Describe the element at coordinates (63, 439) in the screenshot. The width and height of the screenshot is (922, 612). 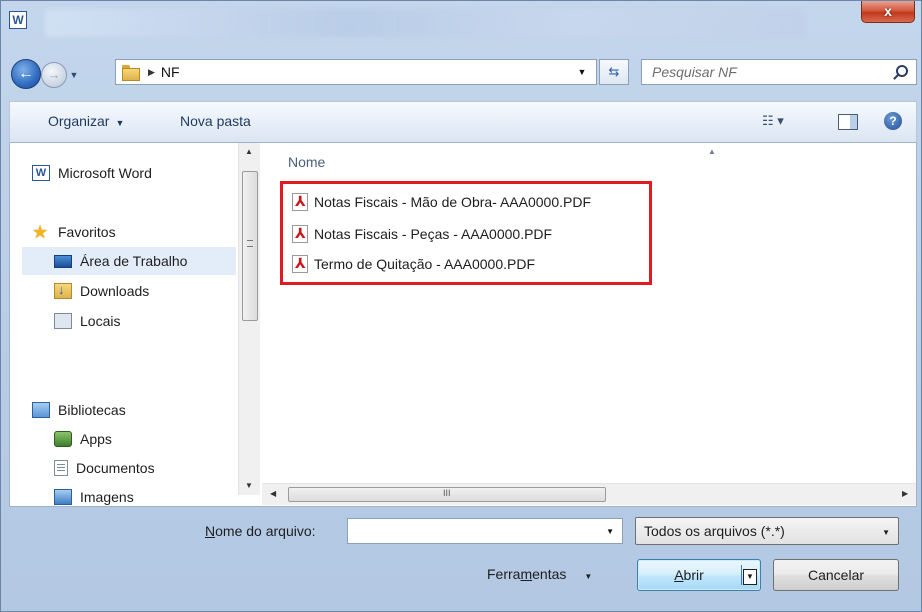
I see `apps-icon` at that location.